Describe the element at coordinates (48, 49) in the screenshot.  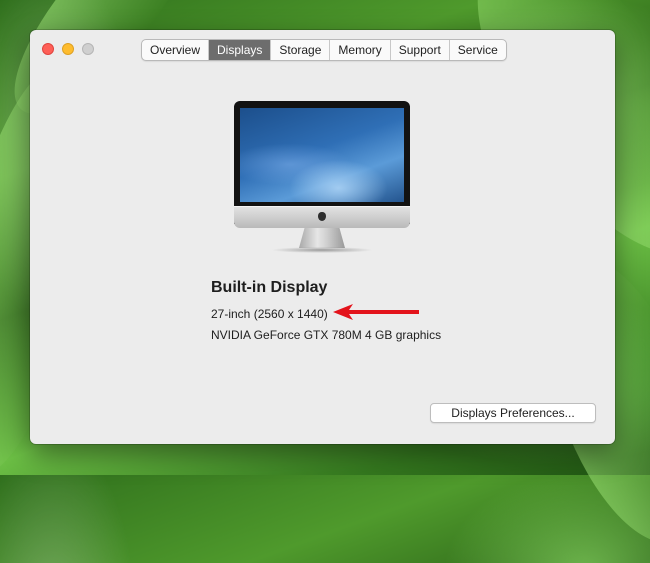
I see `close-button-icon` at that location.